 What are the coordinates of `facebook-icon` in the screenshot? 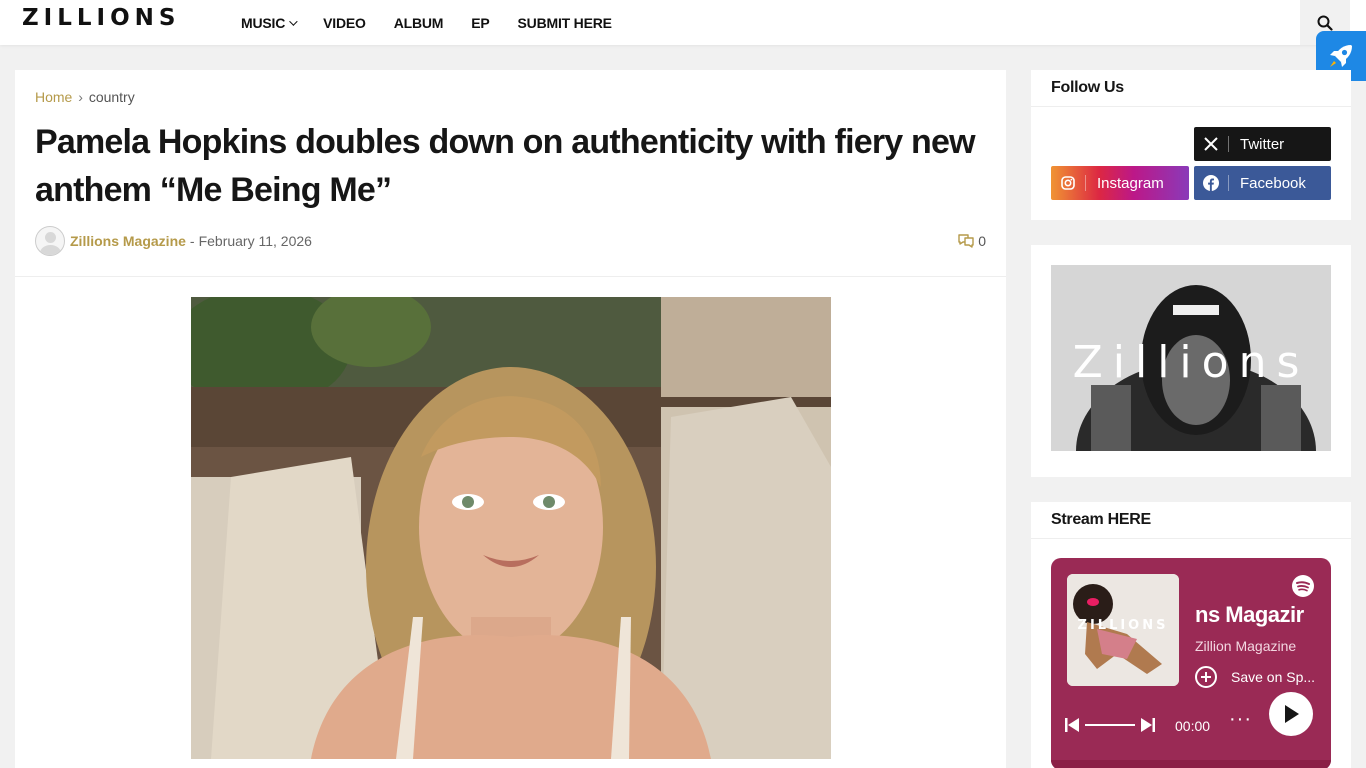 It's located at (1211, 183).